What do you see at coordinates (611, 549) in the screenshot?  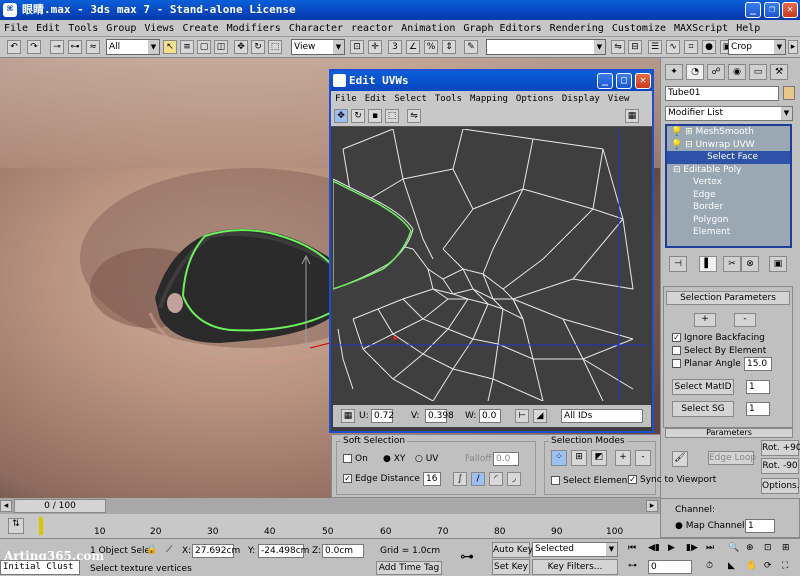 I see `key-mode-chevron-icon: ▼` at bounding box center [611, 549].